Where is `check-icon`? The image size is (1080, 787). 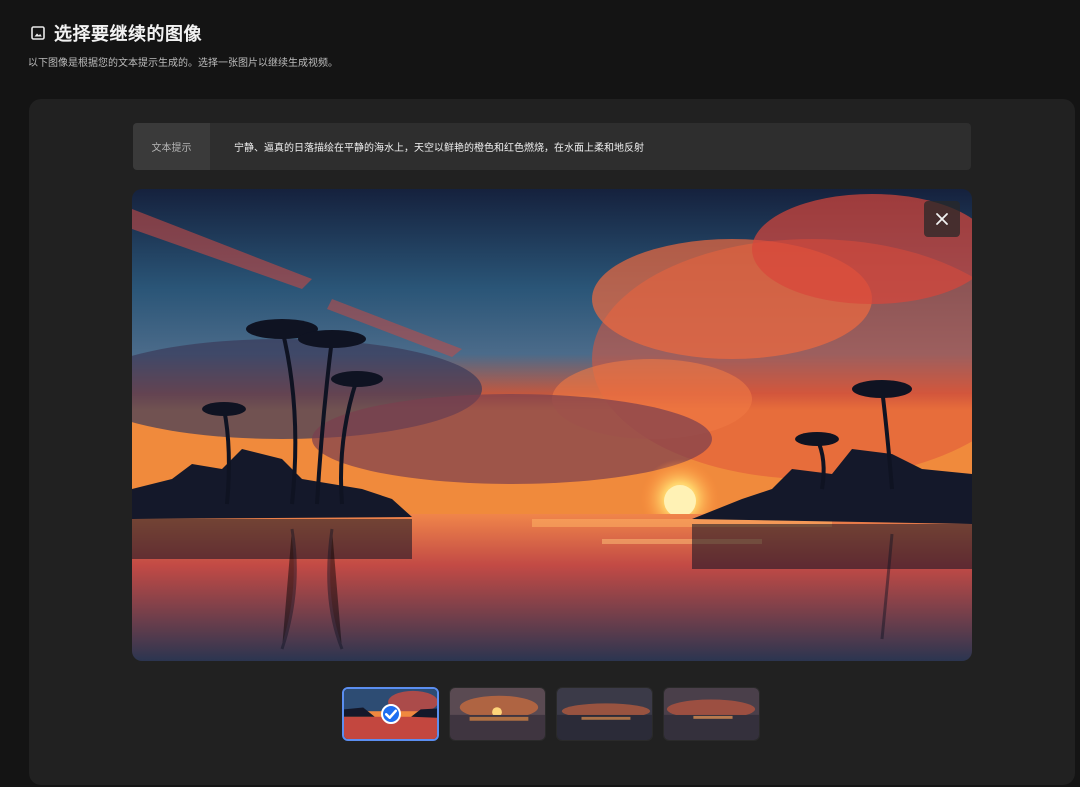
check-icon is located at coordinates (390, 714).